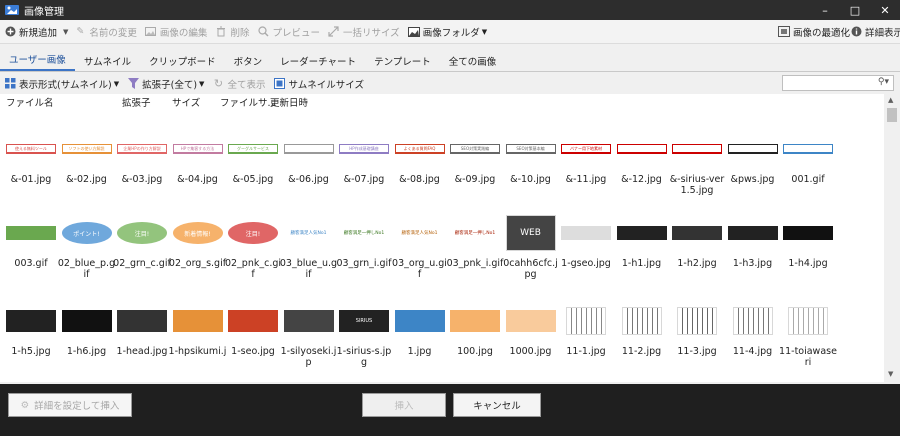 This screenshot has width=900, height=436. I want to click on file-tile: 1-h4.jpg, so click(808, 244).